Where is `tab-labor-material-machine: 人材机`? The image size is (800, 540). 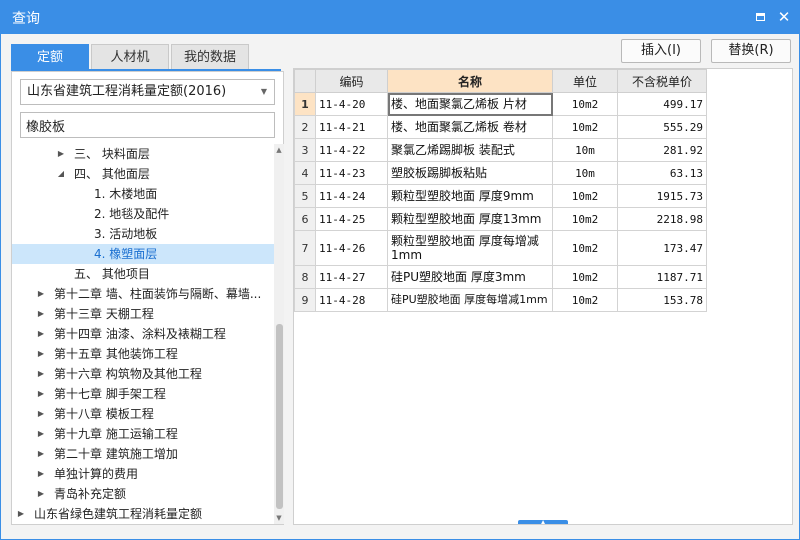 tab-labor-material-machine: 人材机 is located at coordinates (130, 57).